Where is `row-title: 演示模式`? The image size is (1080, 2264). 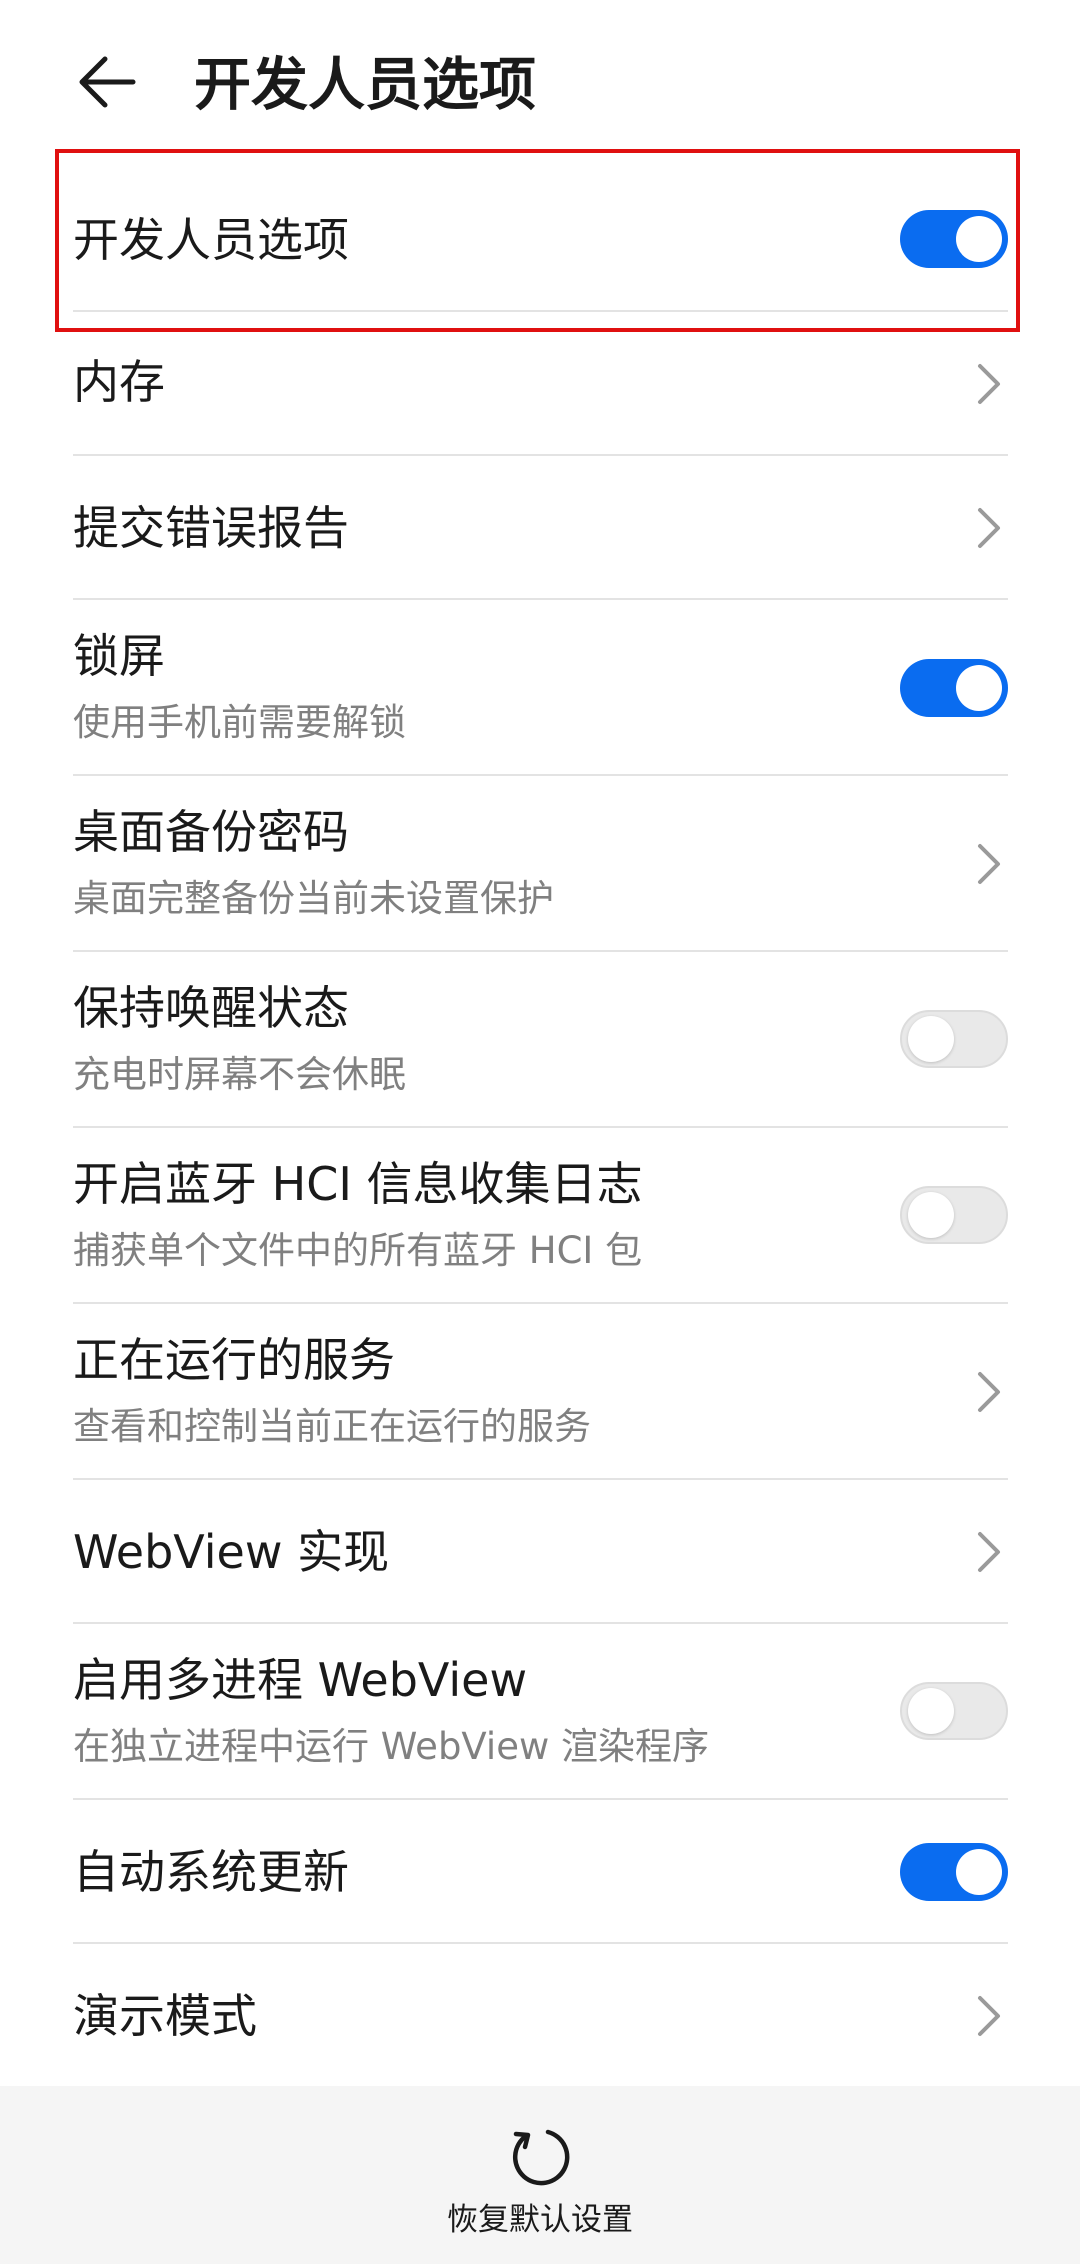 row-title: 演示模式 is located at coordinates (165, 2016).